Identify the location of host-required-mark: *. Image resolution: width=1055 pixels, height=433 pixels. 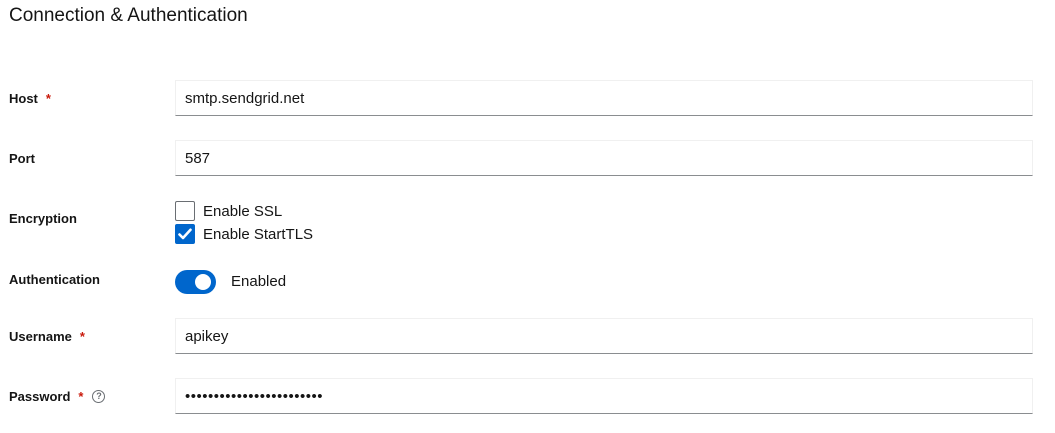
(48, 98).